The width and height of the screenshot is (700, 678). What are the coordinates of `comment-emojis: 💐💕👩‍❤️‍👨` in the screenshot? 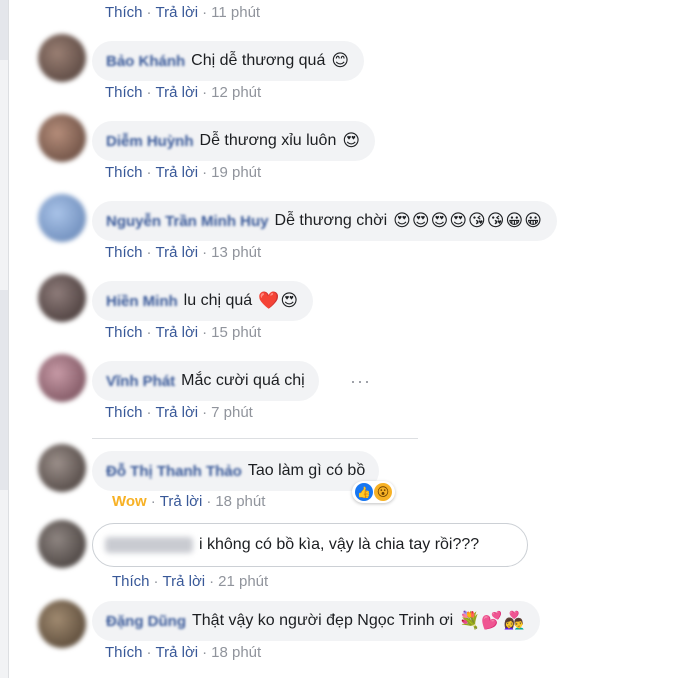 It's located at (492, 620).